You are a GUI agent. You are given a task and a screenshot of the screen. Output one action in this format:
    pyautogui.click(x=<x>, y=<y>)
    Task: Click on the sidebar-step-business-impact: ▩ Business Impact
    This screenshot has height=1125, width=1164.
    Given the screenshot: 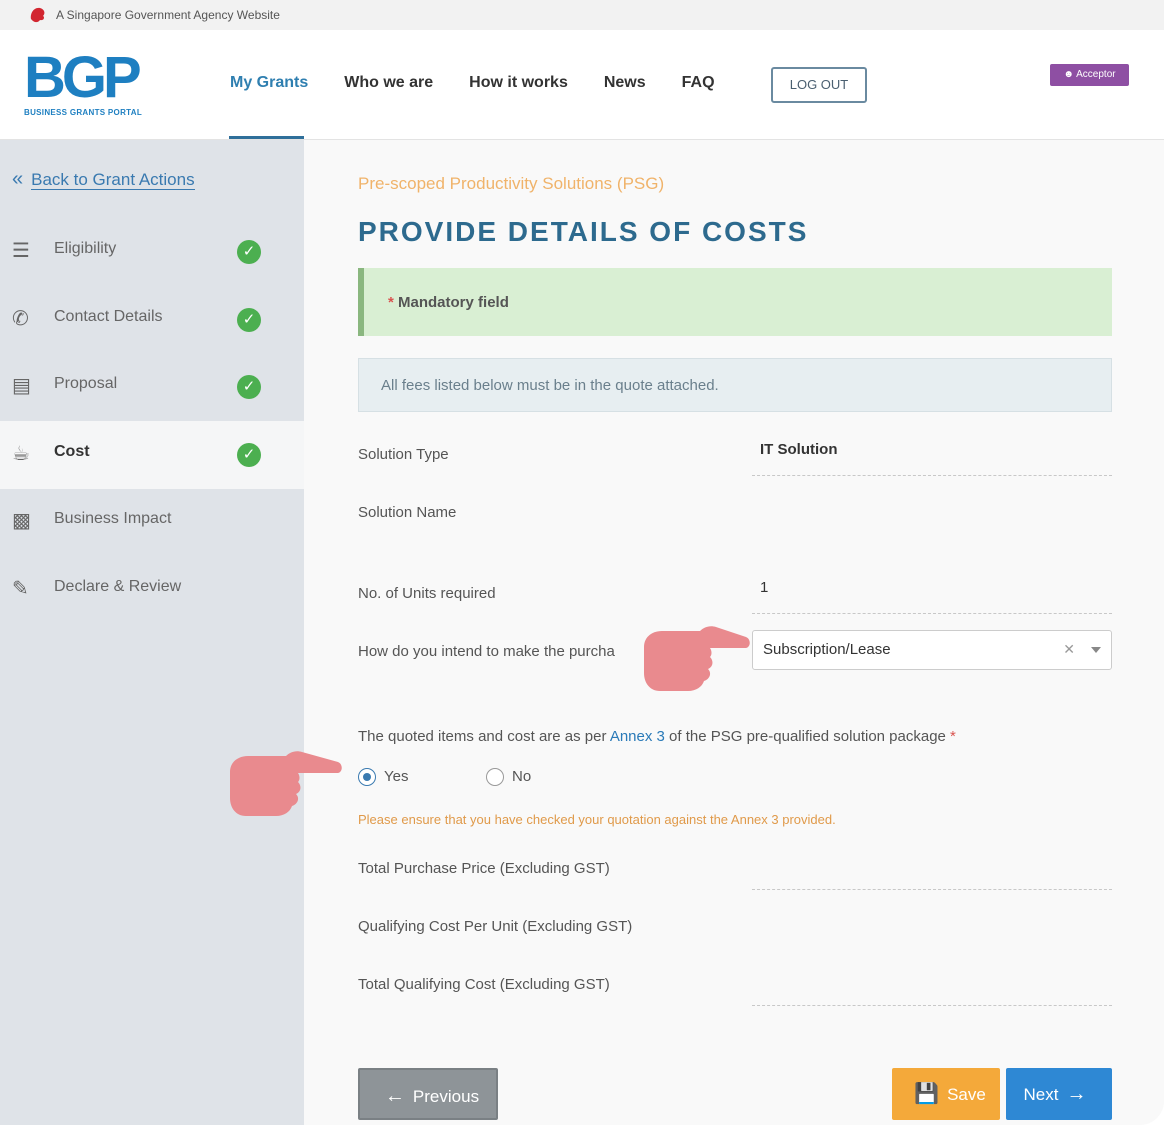 What is the action you would take?
    pyautogui.click(x=152, y=521)
    